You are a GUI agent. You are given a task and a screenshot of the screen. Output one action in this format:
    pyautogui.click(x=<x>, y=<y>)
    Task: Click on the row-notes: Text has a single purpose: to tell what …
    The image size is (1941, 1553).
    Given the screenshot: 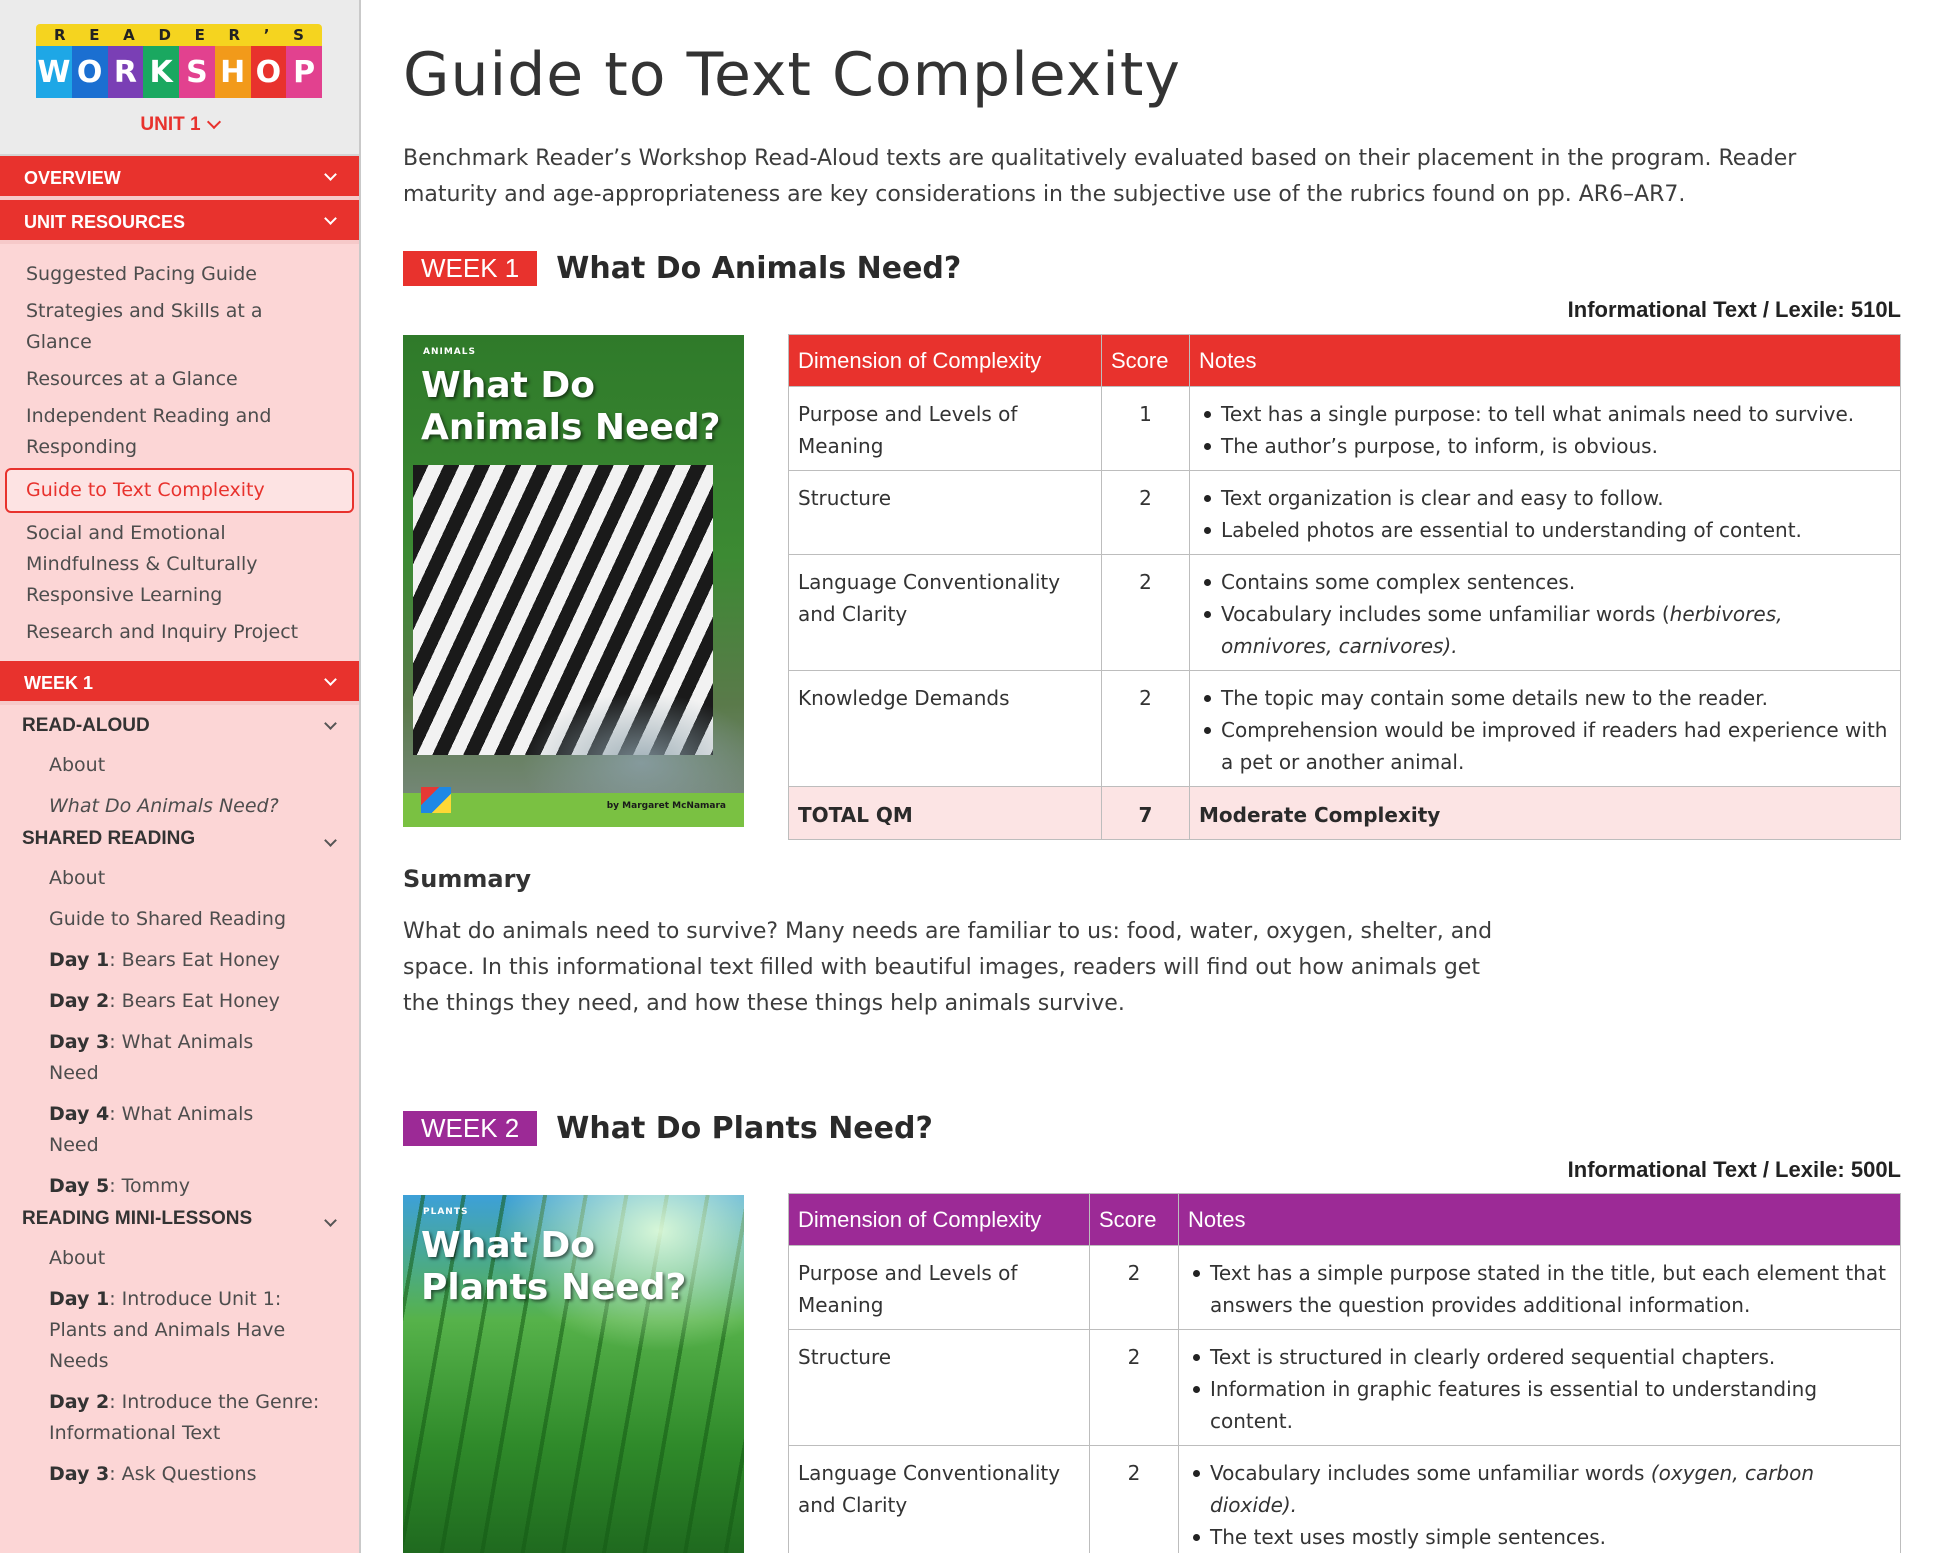 What is the action you would take?
    pyautogui.click(x=1545, y=428)
    